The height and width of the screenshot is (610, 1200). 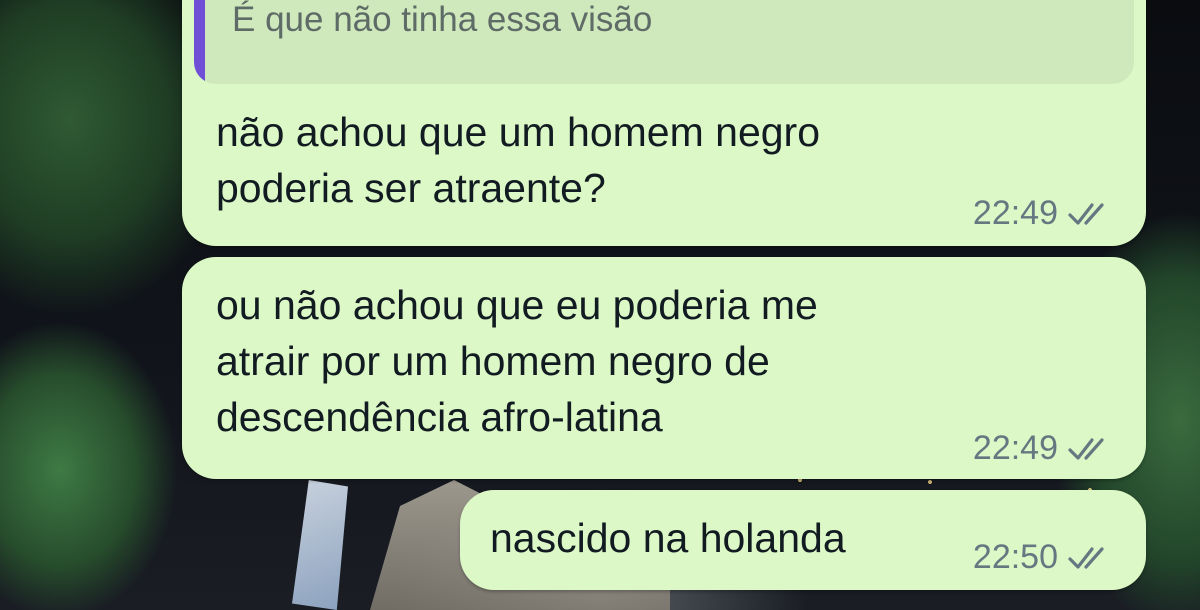 I want to click on quoted-reply-text: É que não tinha essa visão, so click(x=442, y=19).